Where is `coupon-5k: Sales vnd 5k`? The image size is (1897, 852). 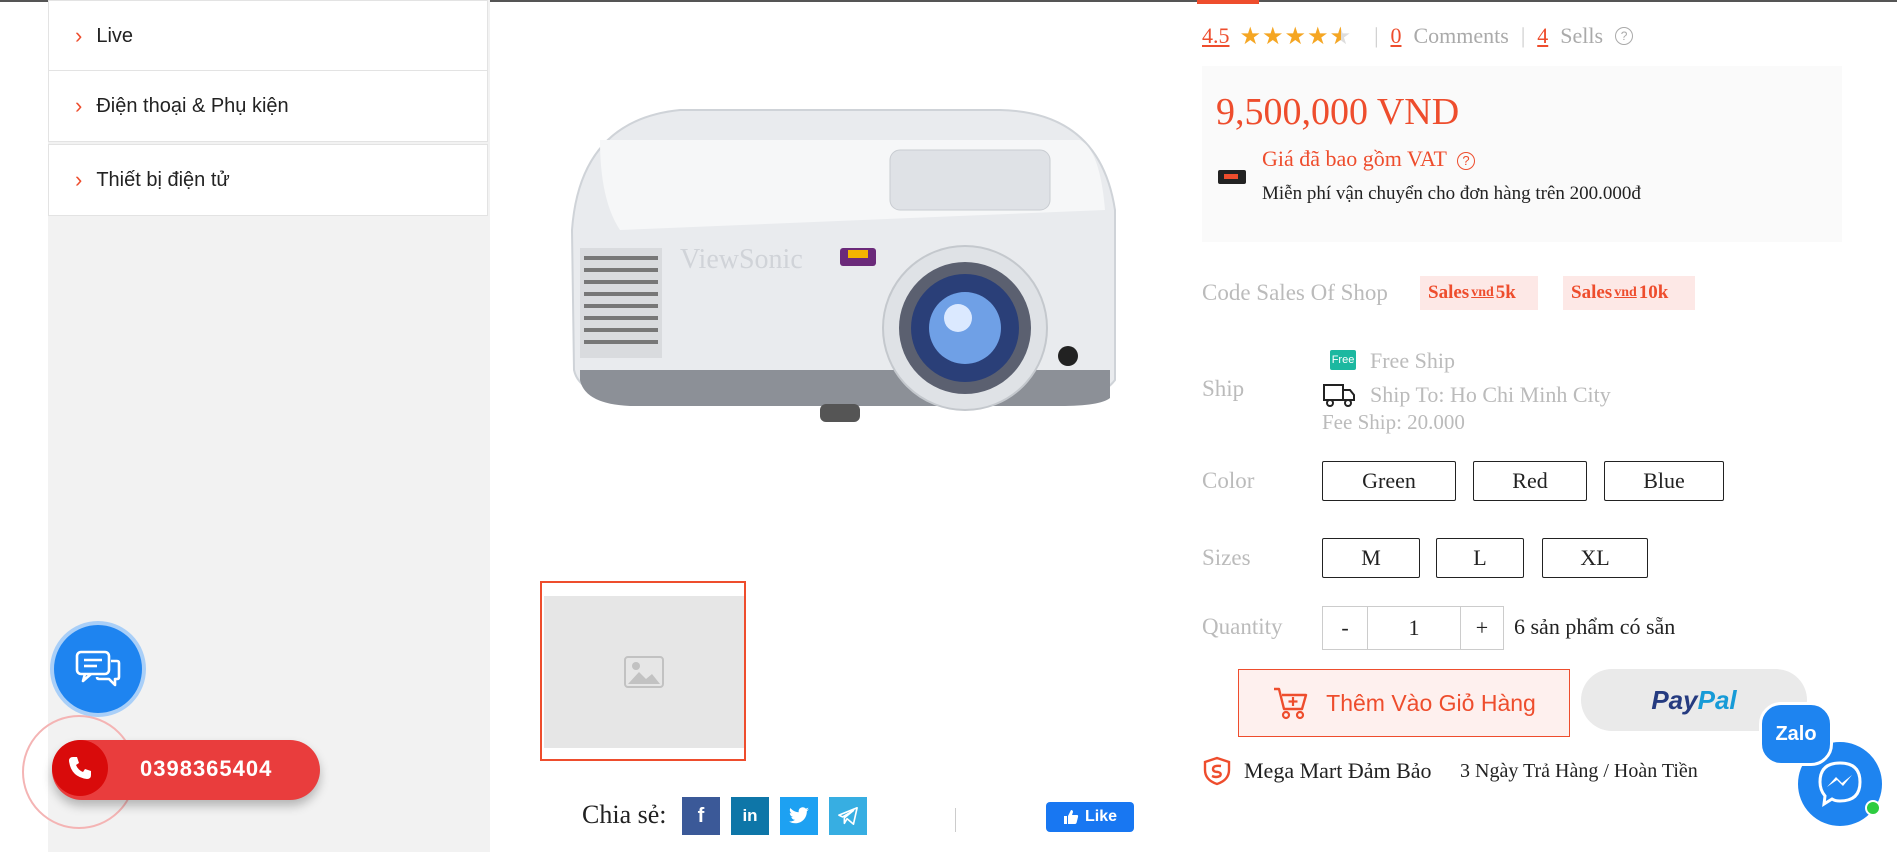 coupon-5k: Sales vnd 5k is located at coordinates (1479, 293).